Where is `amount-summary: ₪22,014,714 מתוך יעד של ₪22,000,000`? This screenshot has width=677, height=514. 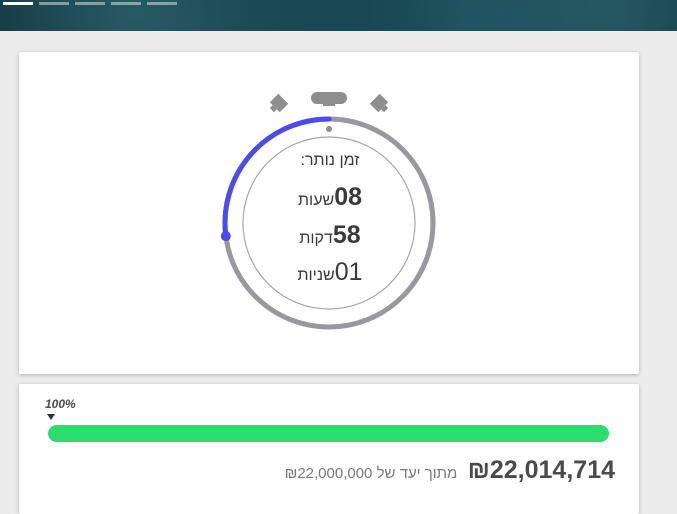
amount-summary: ₪22,014,714 מתוך יעד של ₪22,000,000 is located at coordinates (450, 470).